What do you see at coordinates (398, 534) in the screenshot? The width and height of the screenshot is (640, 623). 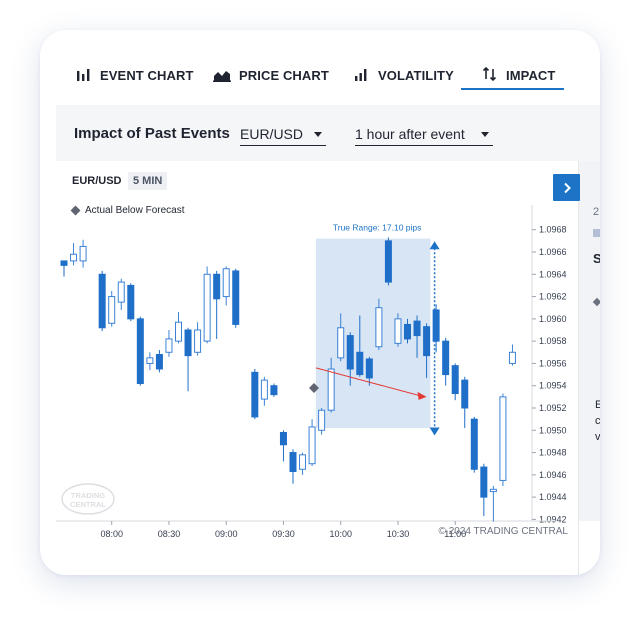 I see `x-tick-label: 10:30` at bounding box center [398, 534].